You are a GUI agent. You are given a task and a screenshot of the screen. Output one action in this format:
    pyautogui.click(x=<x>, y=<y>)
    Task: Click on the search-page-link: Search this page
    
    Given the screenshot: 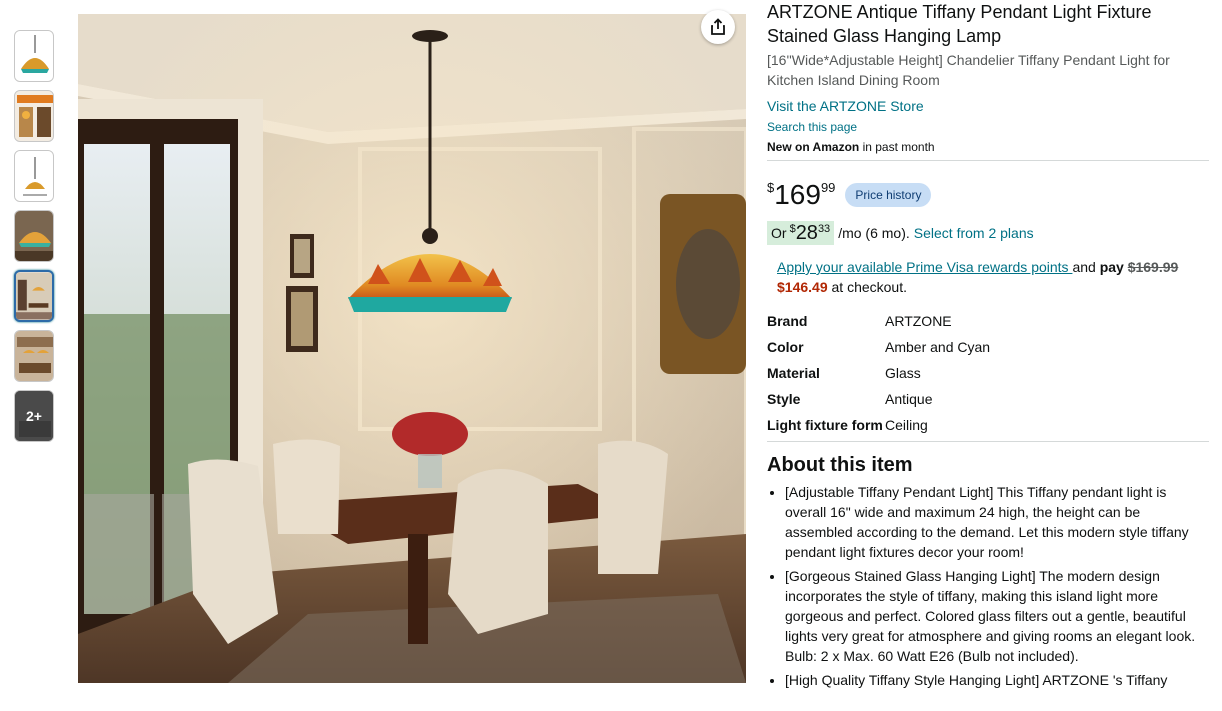 What is the action you would take?
    pyautogui.click(x=988, y=127)
    